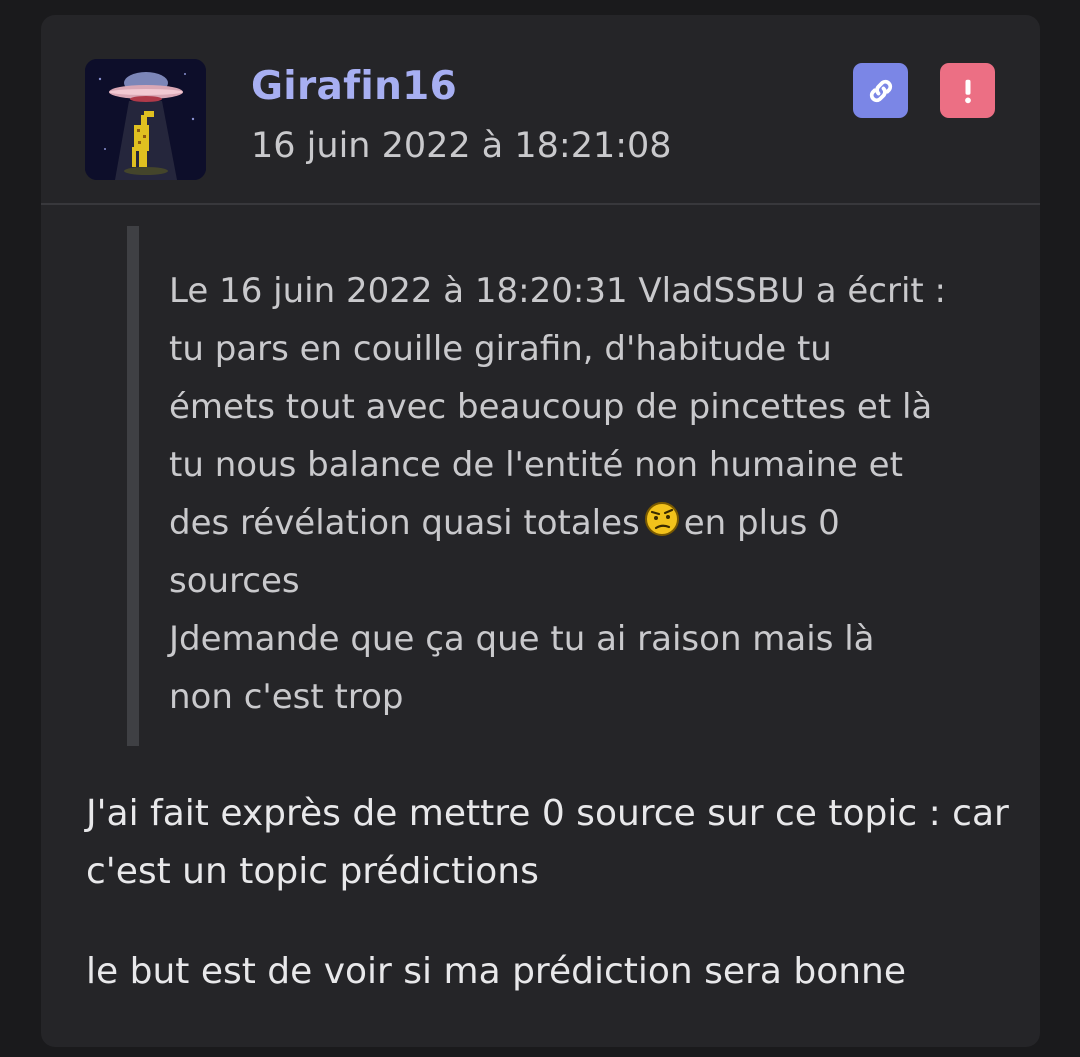 The width and height of the screenshot is (1080, 1057). I want to click on exclamation-icon, so click(967, 91).